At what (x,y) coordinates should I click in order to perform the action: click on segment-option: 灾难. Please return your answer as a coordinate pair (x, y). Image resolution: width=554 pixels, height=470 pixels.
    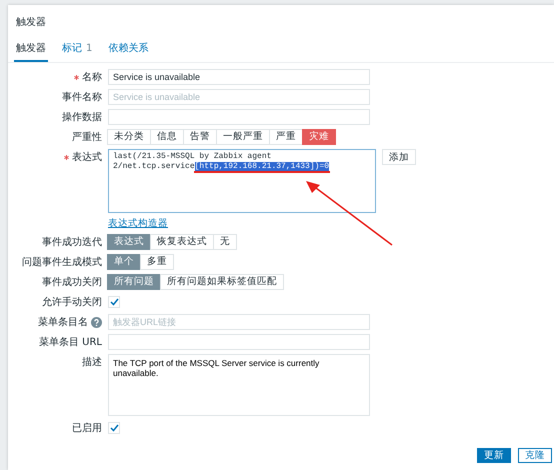
    Looking at the image, I should click on (319, 137).